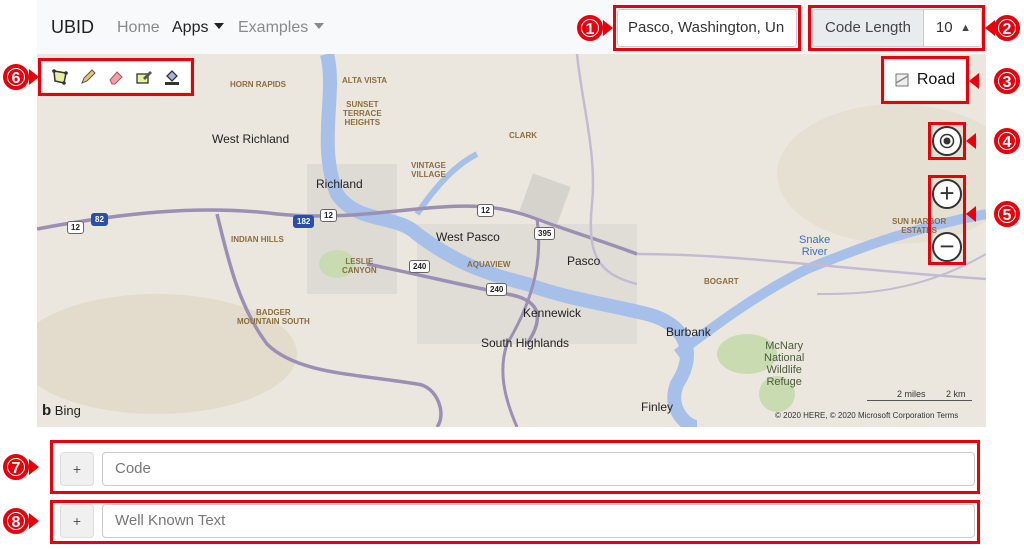 The width and height of the screenshot is (1024, 549). What do you see at coordinates (257, 239) in the screenshot?
I see `map-label-indian-hills: INDIAN HILLS` at bounding box center [257, 239].